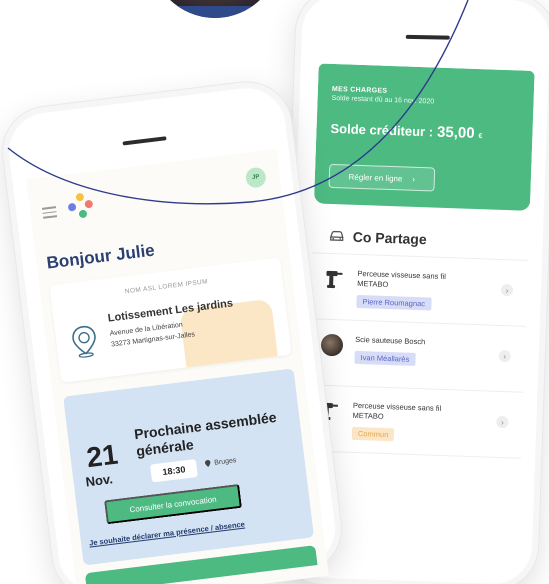 The height and width of the screenshot is (584, 549). What do you see at coordinates (215, 9) in the screenshot?
I see `profile-photo-fragment` at bounding box center [215, 9].